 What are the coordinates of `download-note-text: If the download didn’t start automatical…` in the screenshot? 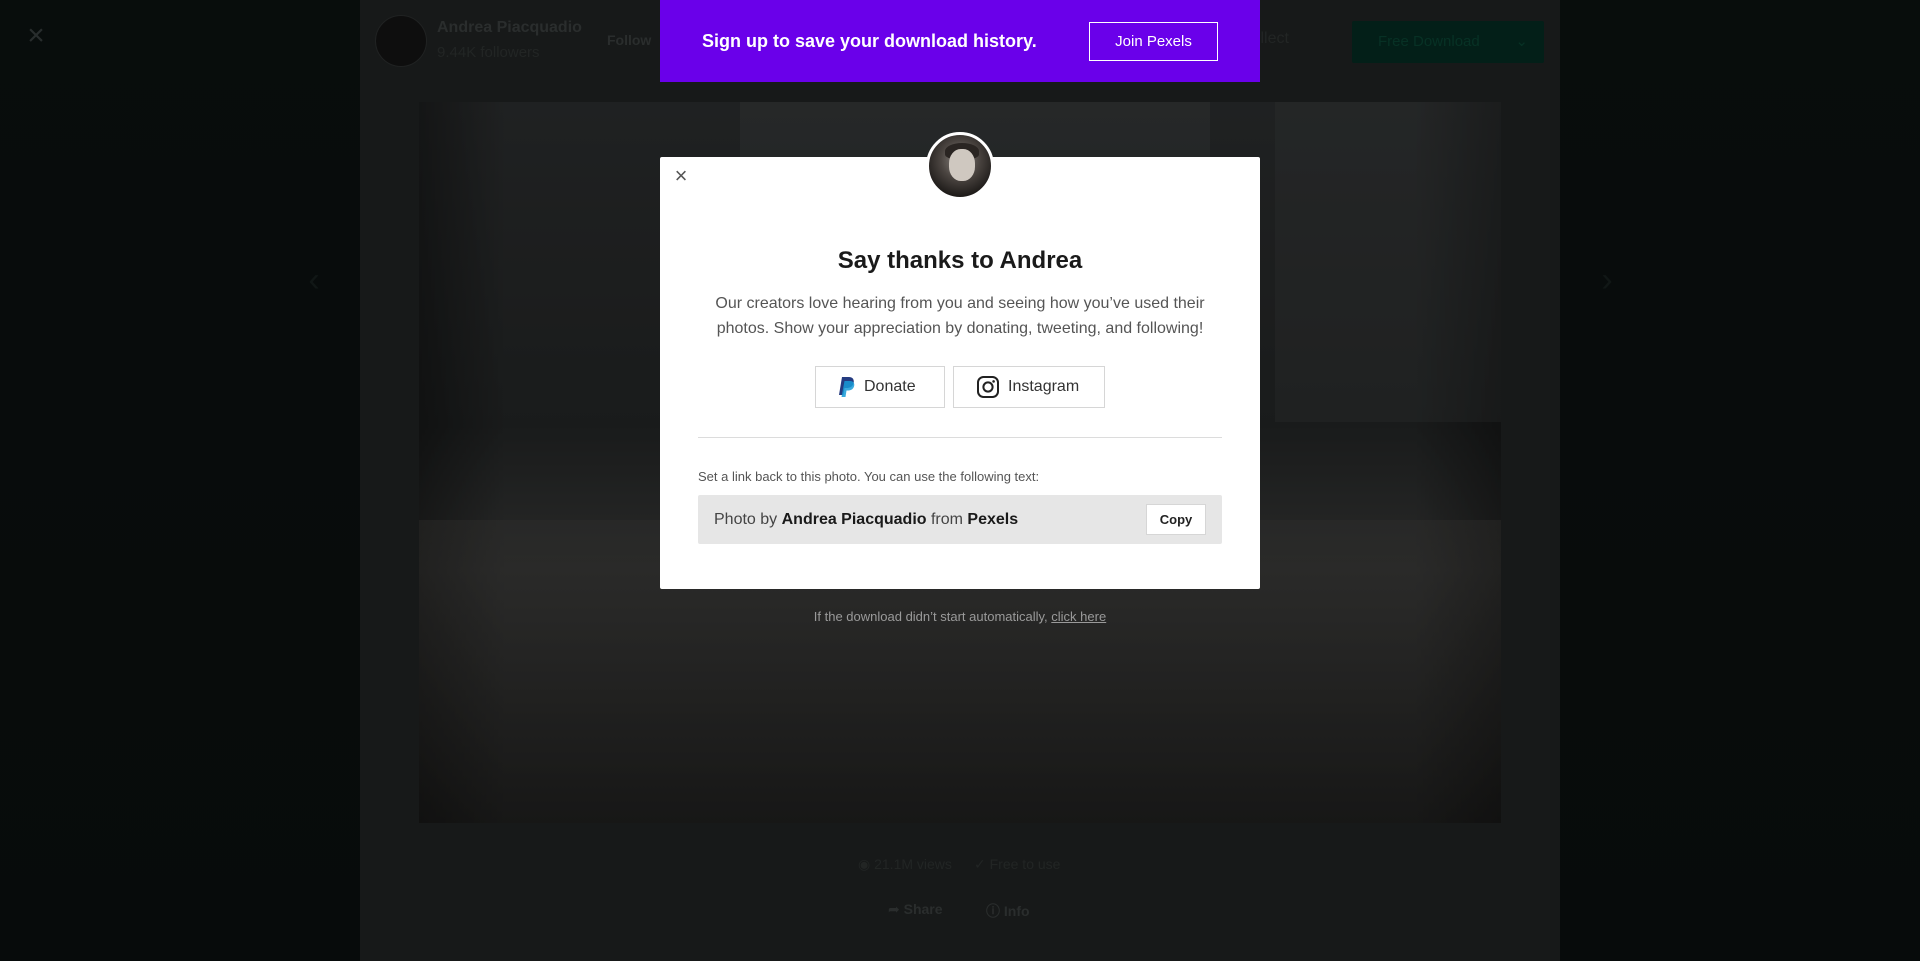 It's located at (932, 616).